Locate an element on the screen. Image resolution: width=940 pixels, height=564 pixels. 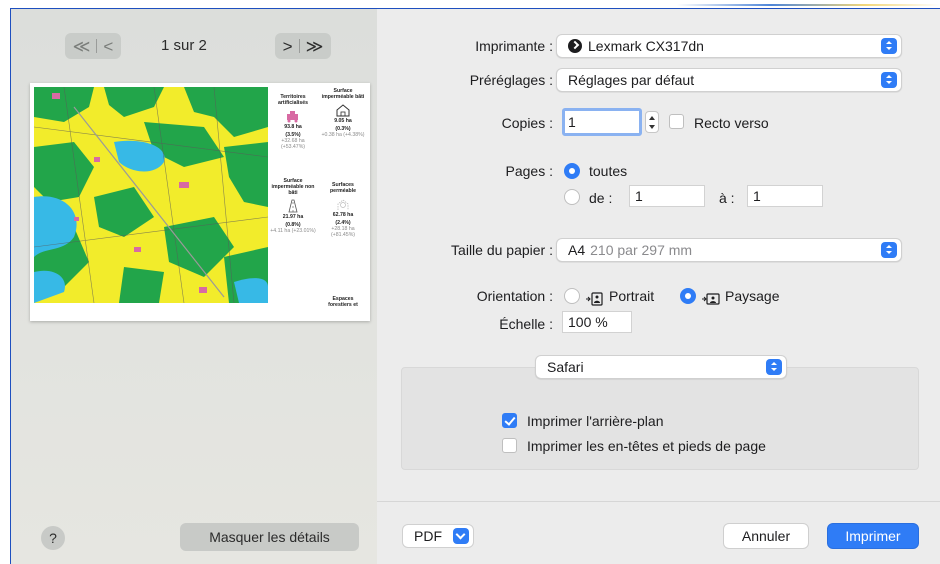
presets-select: Réglages par défaut is located at coordinates (729, 80).